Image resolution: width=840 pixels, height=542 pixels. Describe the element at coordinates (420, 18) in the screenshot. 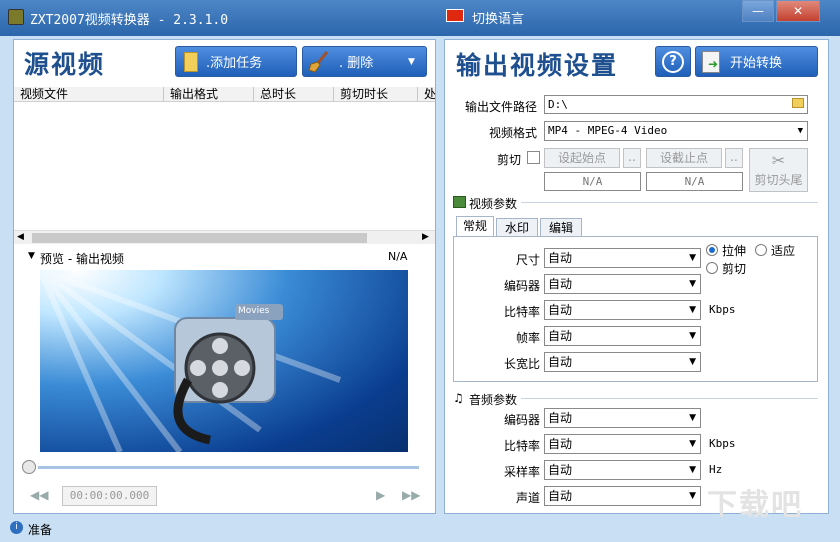

I see `title-bar: ZXT2007视频转换器 - 2.3.1.0 切换语言 — ✕` at that location.